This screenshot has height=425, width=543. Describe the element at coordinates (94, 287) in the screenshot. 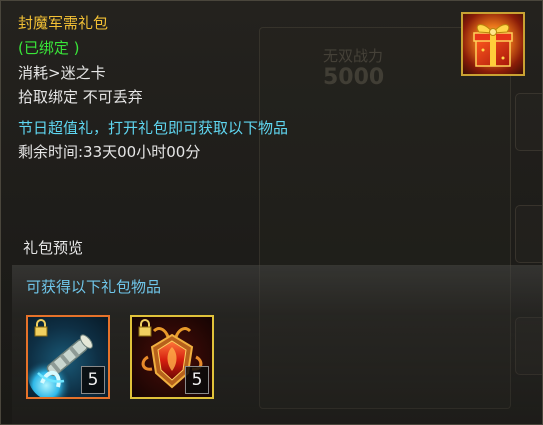

I see `gift-preview-subtitle: 可获得以下礼包物品` at that location.